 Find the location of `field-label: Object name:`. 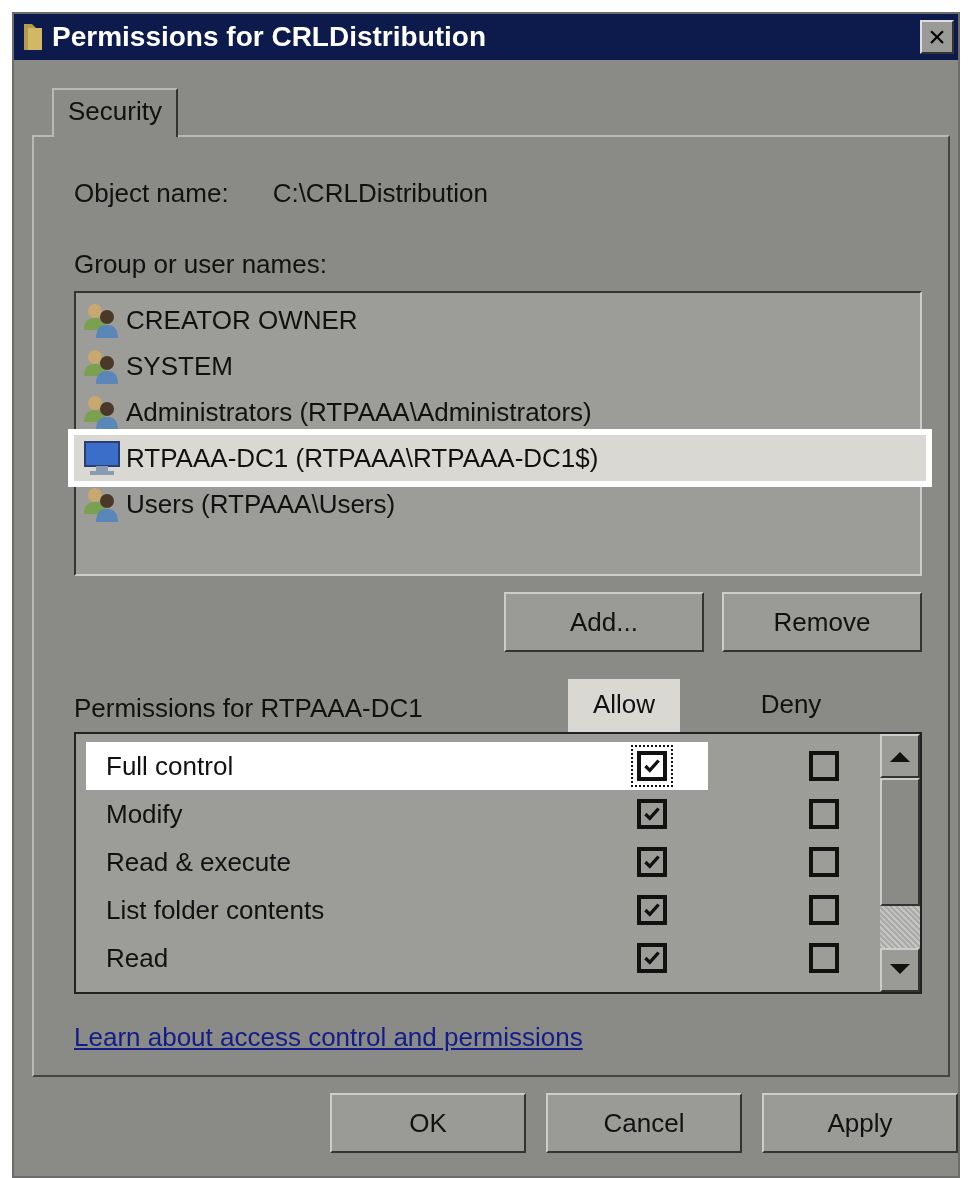

field-label: Object name: is located at coordinates (151, 193).